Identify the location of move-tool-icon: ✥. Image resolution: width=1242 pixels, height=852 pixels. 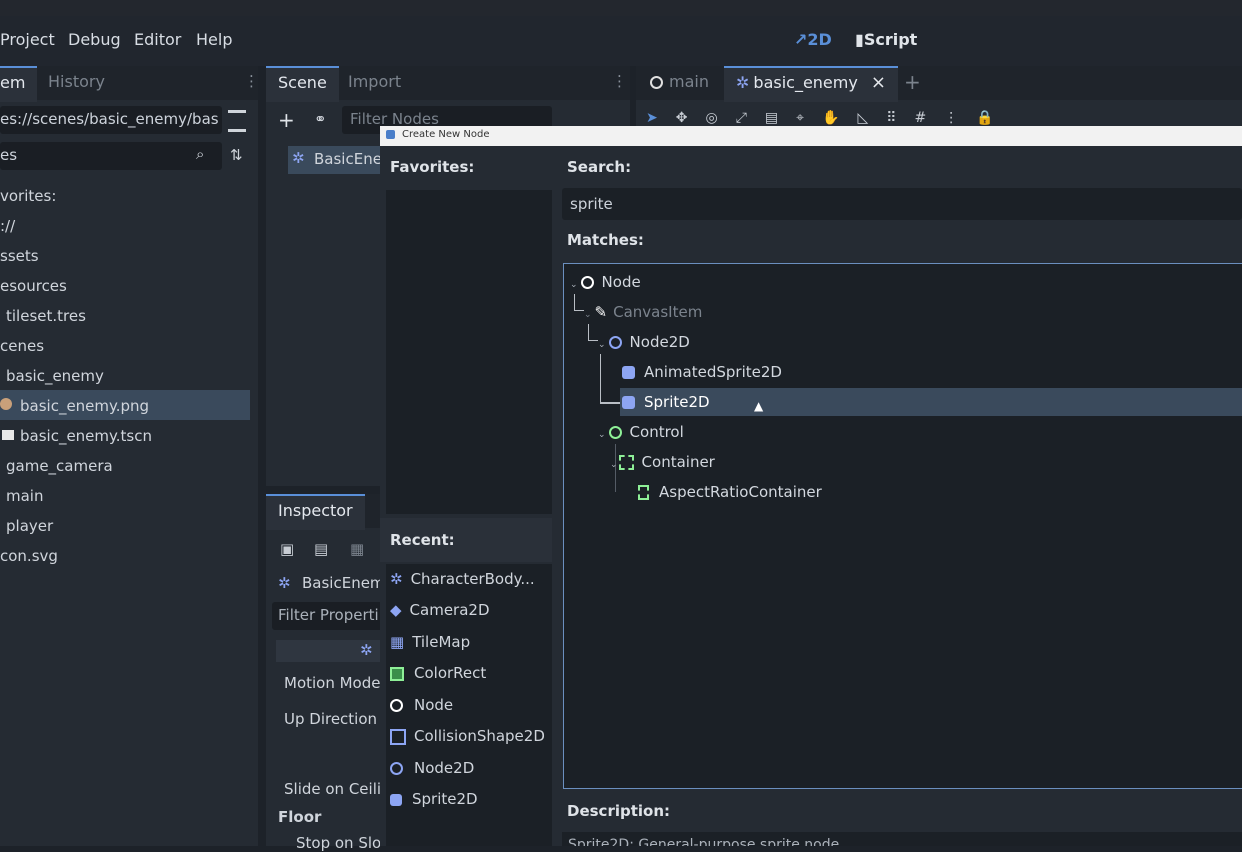
(691, 118).